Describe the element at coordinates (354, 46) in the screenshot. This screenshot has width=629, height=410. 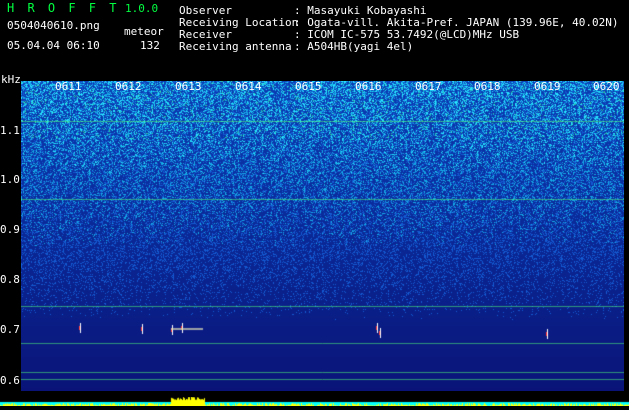
I see `info-value-antenna: : A504HB(yagi 4el)` at that location.